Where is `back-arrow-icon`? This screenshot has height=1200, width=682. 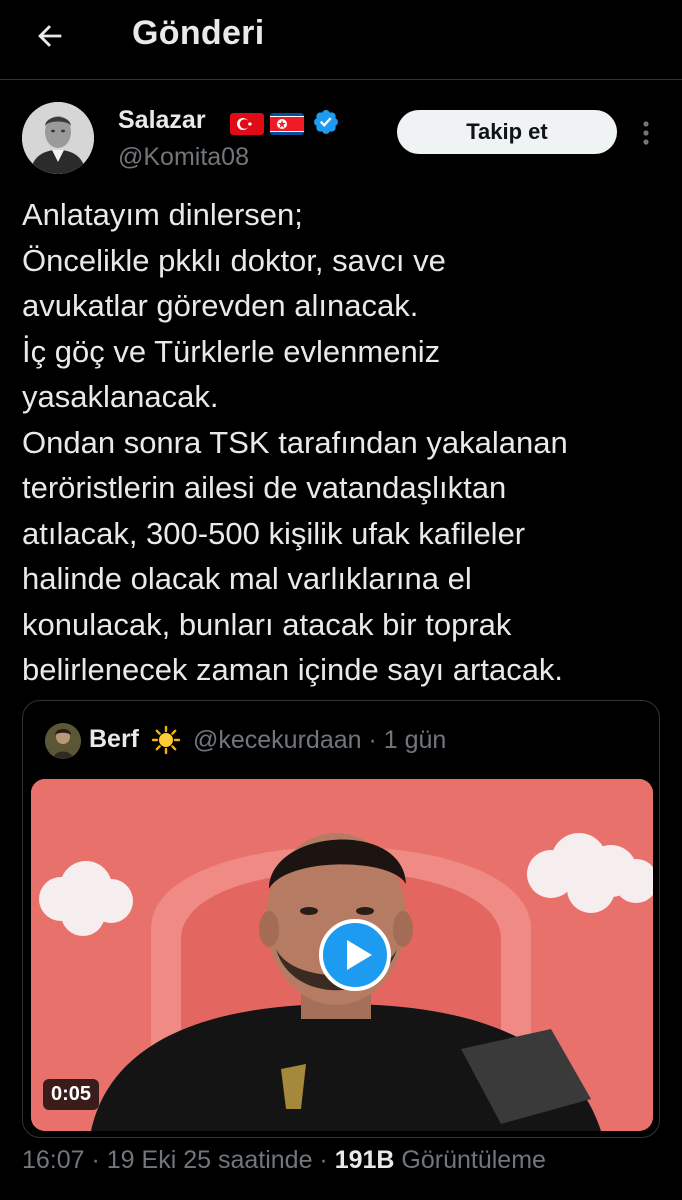 back-arrow-icon is located at coordinates (50, 36).